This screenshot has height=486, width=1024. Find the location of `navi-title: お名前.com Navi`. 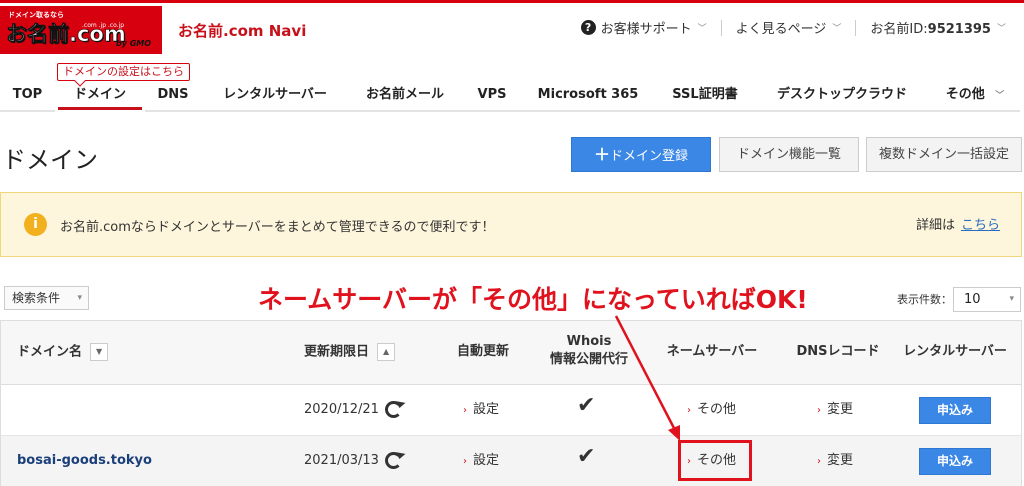

navi-title: お名前.com Navi is located at coordinates (242, 30).